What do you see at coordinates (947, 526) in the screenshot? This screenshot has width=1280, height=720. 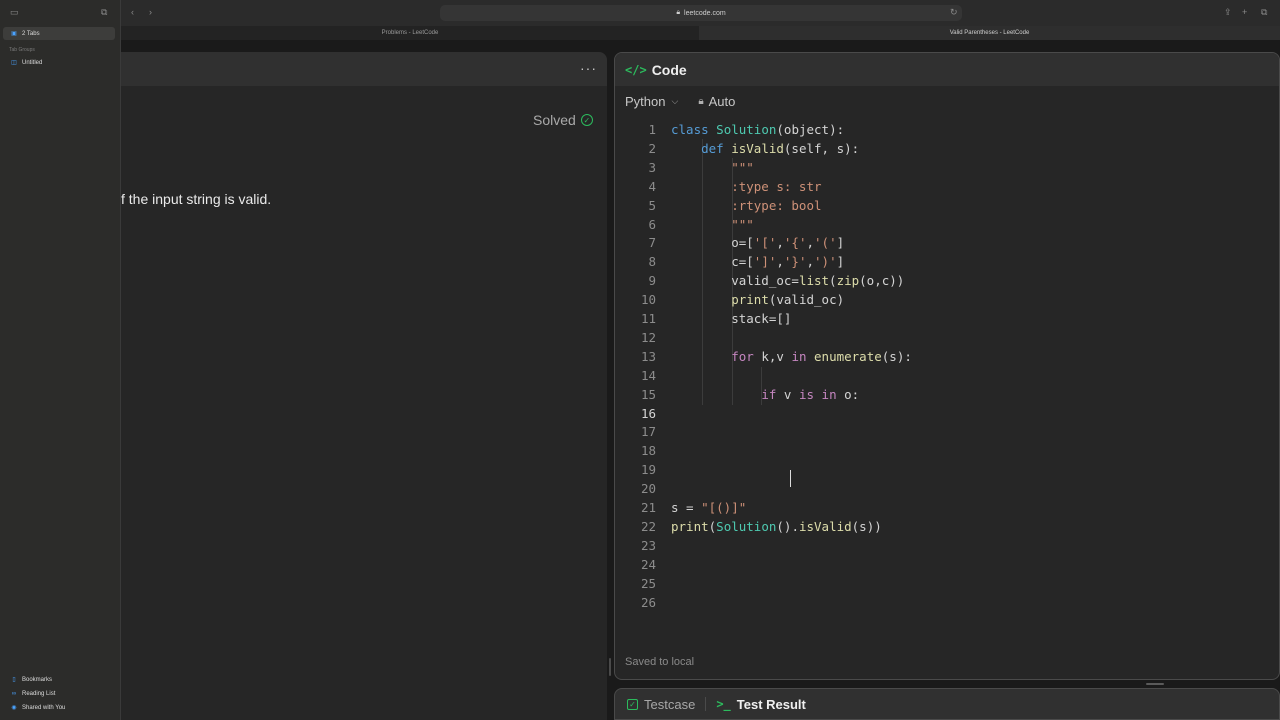 I see `code-line: 22 print(Solution().isValid(s))` at bounding box center [947, 526].